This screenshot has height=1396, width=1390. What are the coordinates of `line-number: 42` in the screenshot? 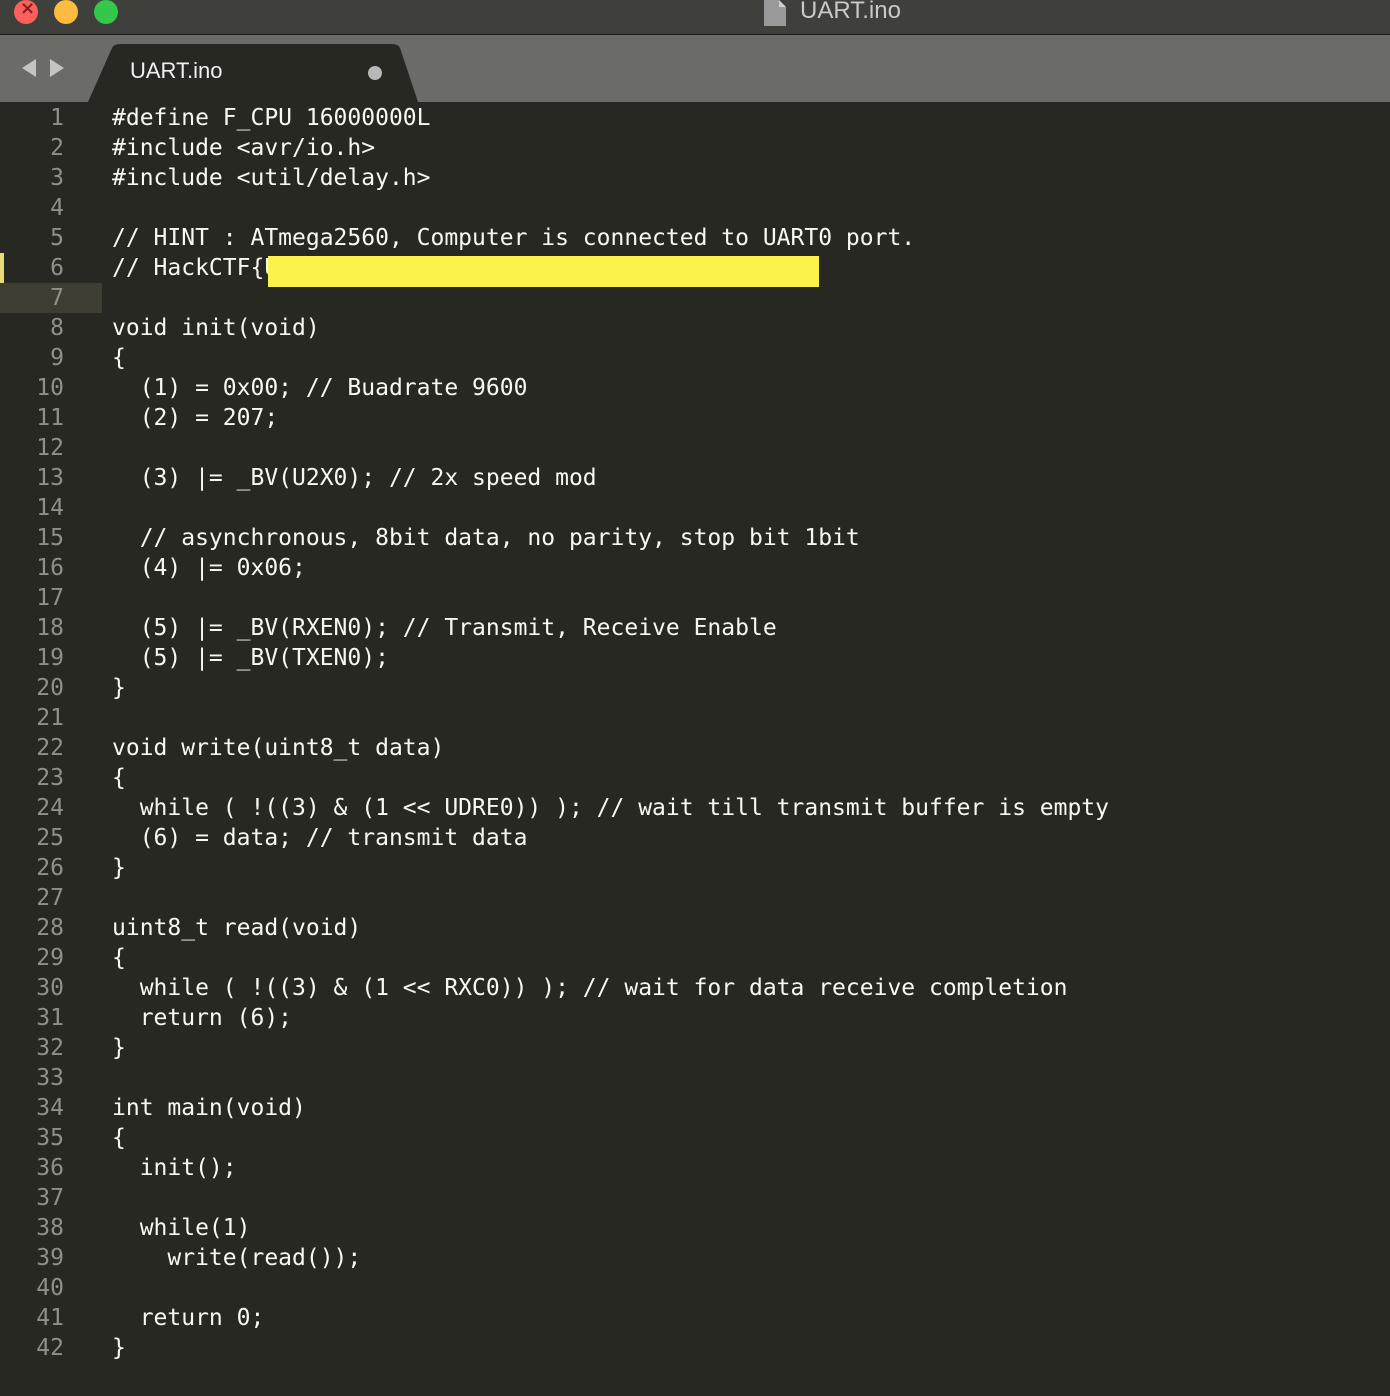 It's located at (50, 1348).